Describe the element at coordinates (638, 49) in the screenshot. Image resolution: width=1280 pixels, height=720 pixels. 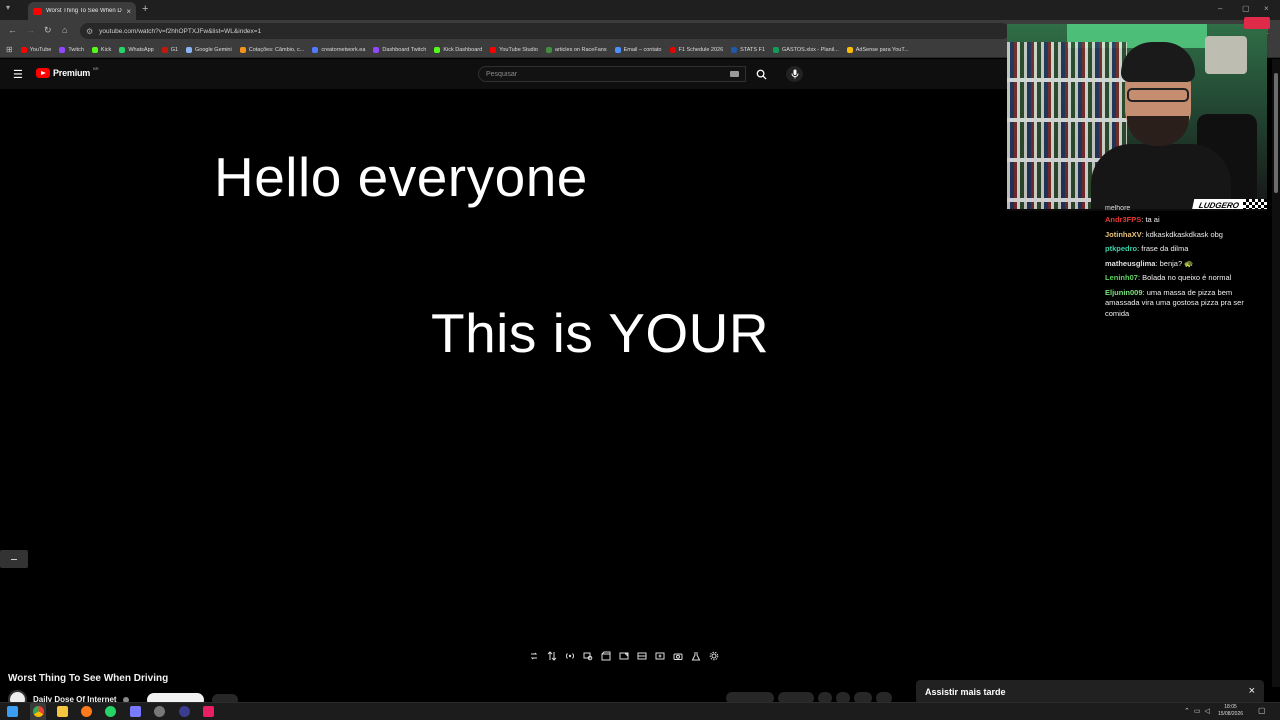
I see `bookmark-item: Email – contato` at that location.